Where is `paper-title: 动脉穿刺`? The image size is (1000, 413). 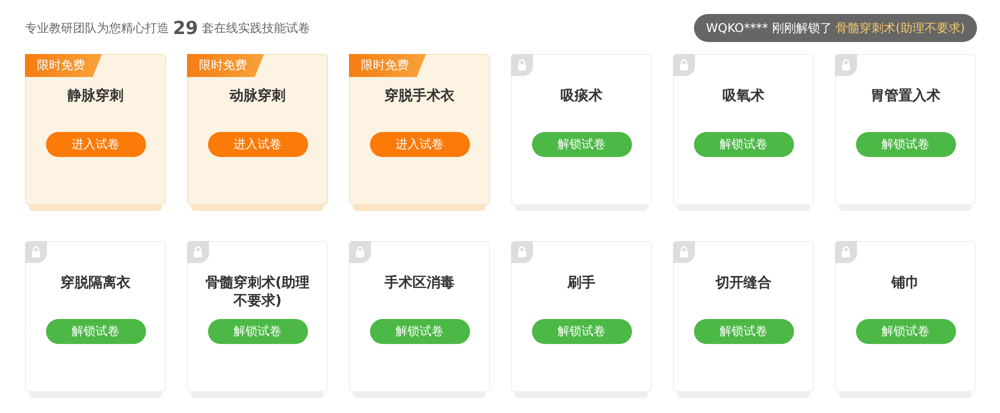 paper-title: 动脉穿刺 is located at coordinates (257, 96).